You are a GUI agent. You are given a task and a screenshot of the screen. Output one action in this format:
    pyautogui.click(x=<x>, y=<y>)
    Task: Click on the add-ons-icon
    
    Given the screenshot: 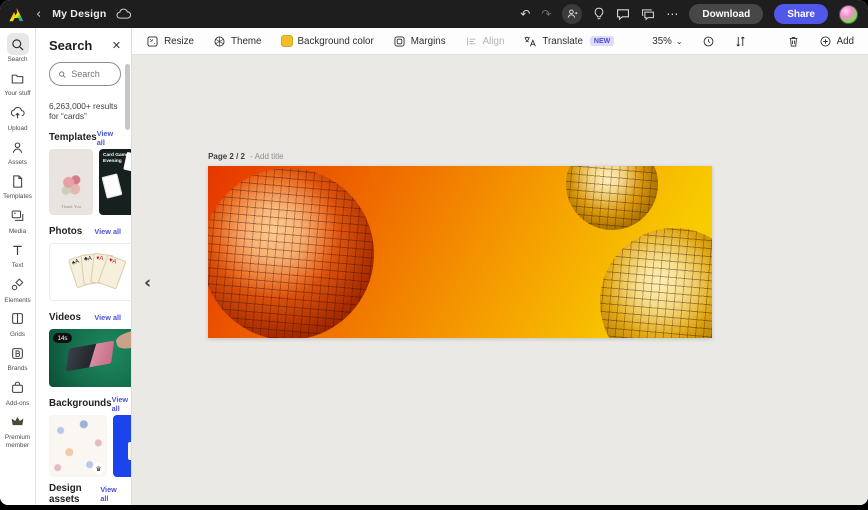 What is the action you would take?
    pyautogui.click(x=17, y=387)
    